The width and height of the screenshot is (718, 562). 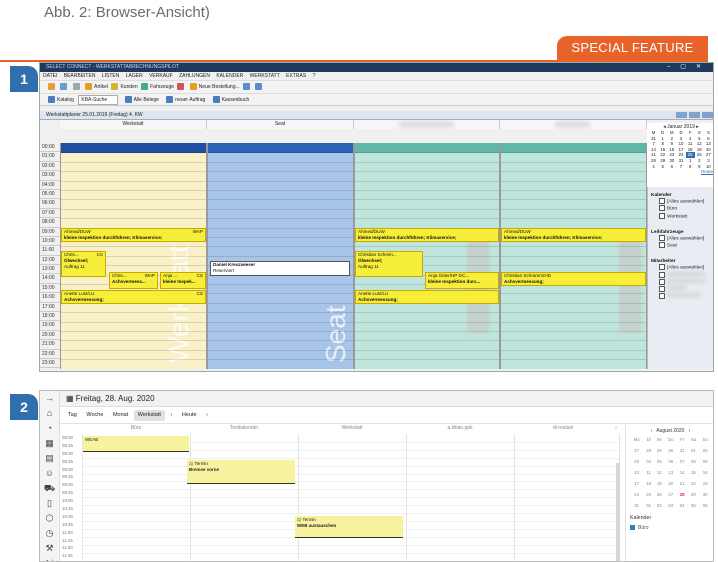 I want to click on grid-icon, so click(x=247, y=87).